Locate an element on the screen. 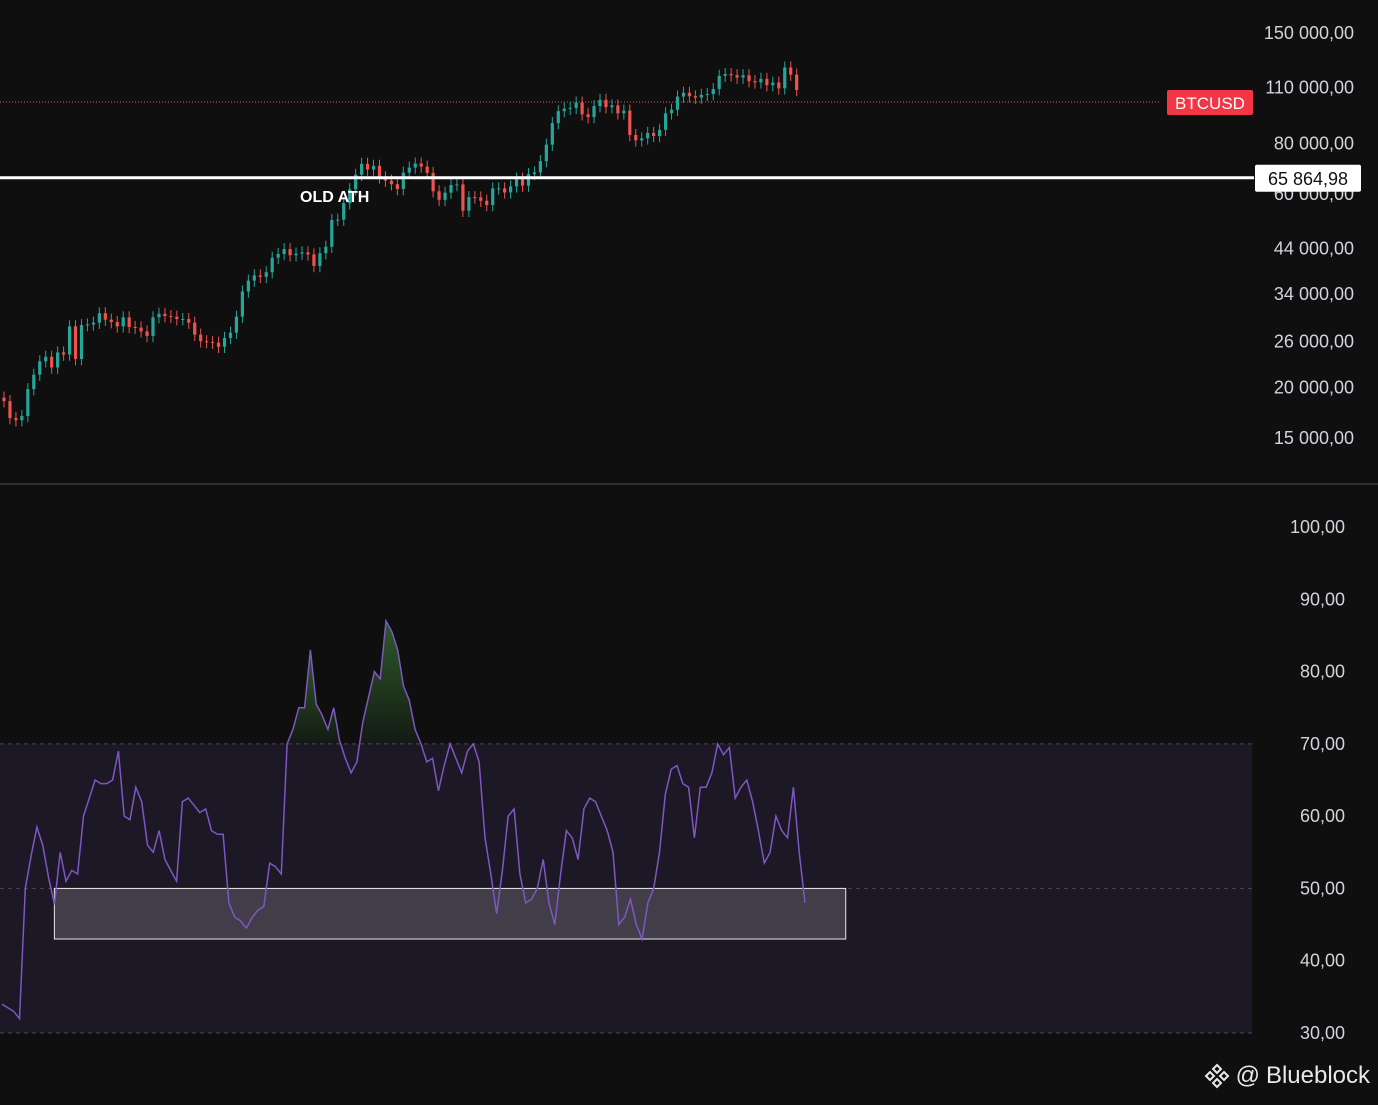  watermark-at: @ is located at coordinates (1247, 1075).